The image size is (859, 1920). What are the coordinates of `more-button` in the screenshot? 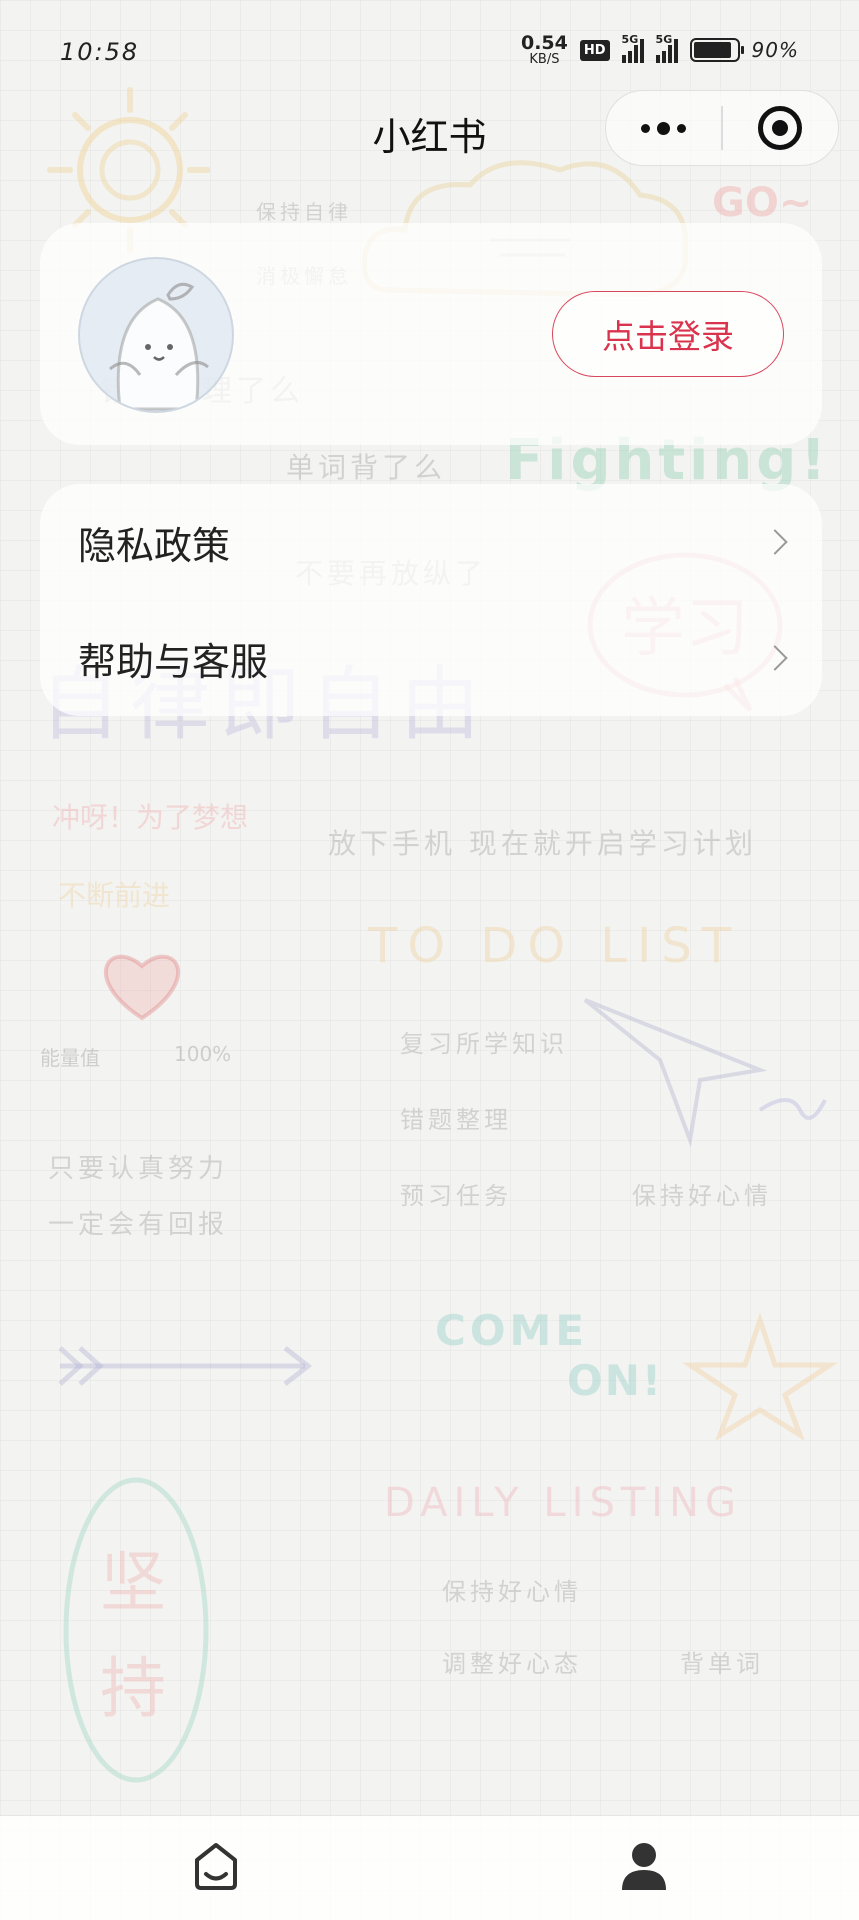 It's located at (663, 128).